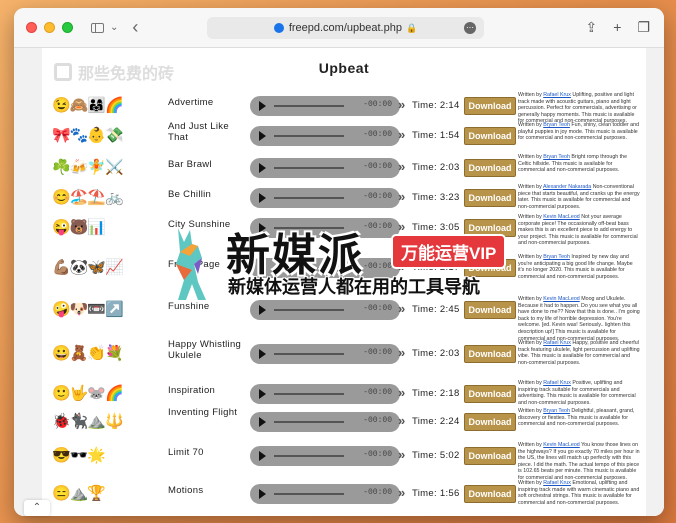 The height and width of the screenshot is (523, 676). What do you see at coordinates (205, 350) in the screenshot?
I see `track-name: Happy Whistling Ukulele` at bounding box center [205, 350].